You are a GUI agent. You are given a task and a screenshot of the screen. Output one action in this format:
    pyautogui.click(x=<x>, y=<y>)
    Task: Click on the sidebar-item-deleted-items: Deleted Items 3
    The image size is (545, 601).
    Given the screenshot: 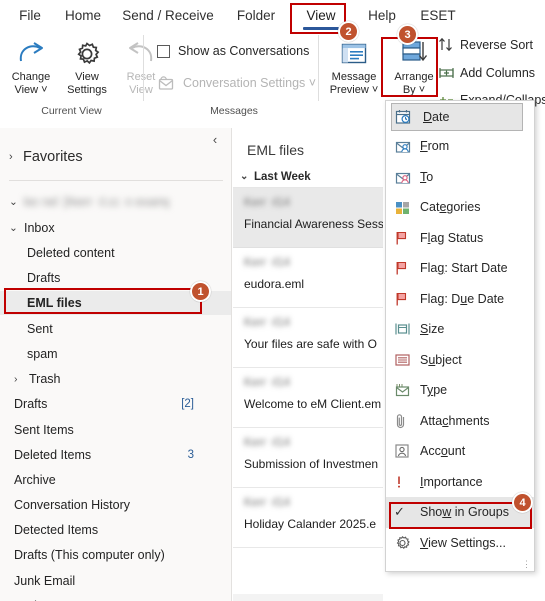 What is the action you would take?
    pyautogui.click(x=115, y=455)
    